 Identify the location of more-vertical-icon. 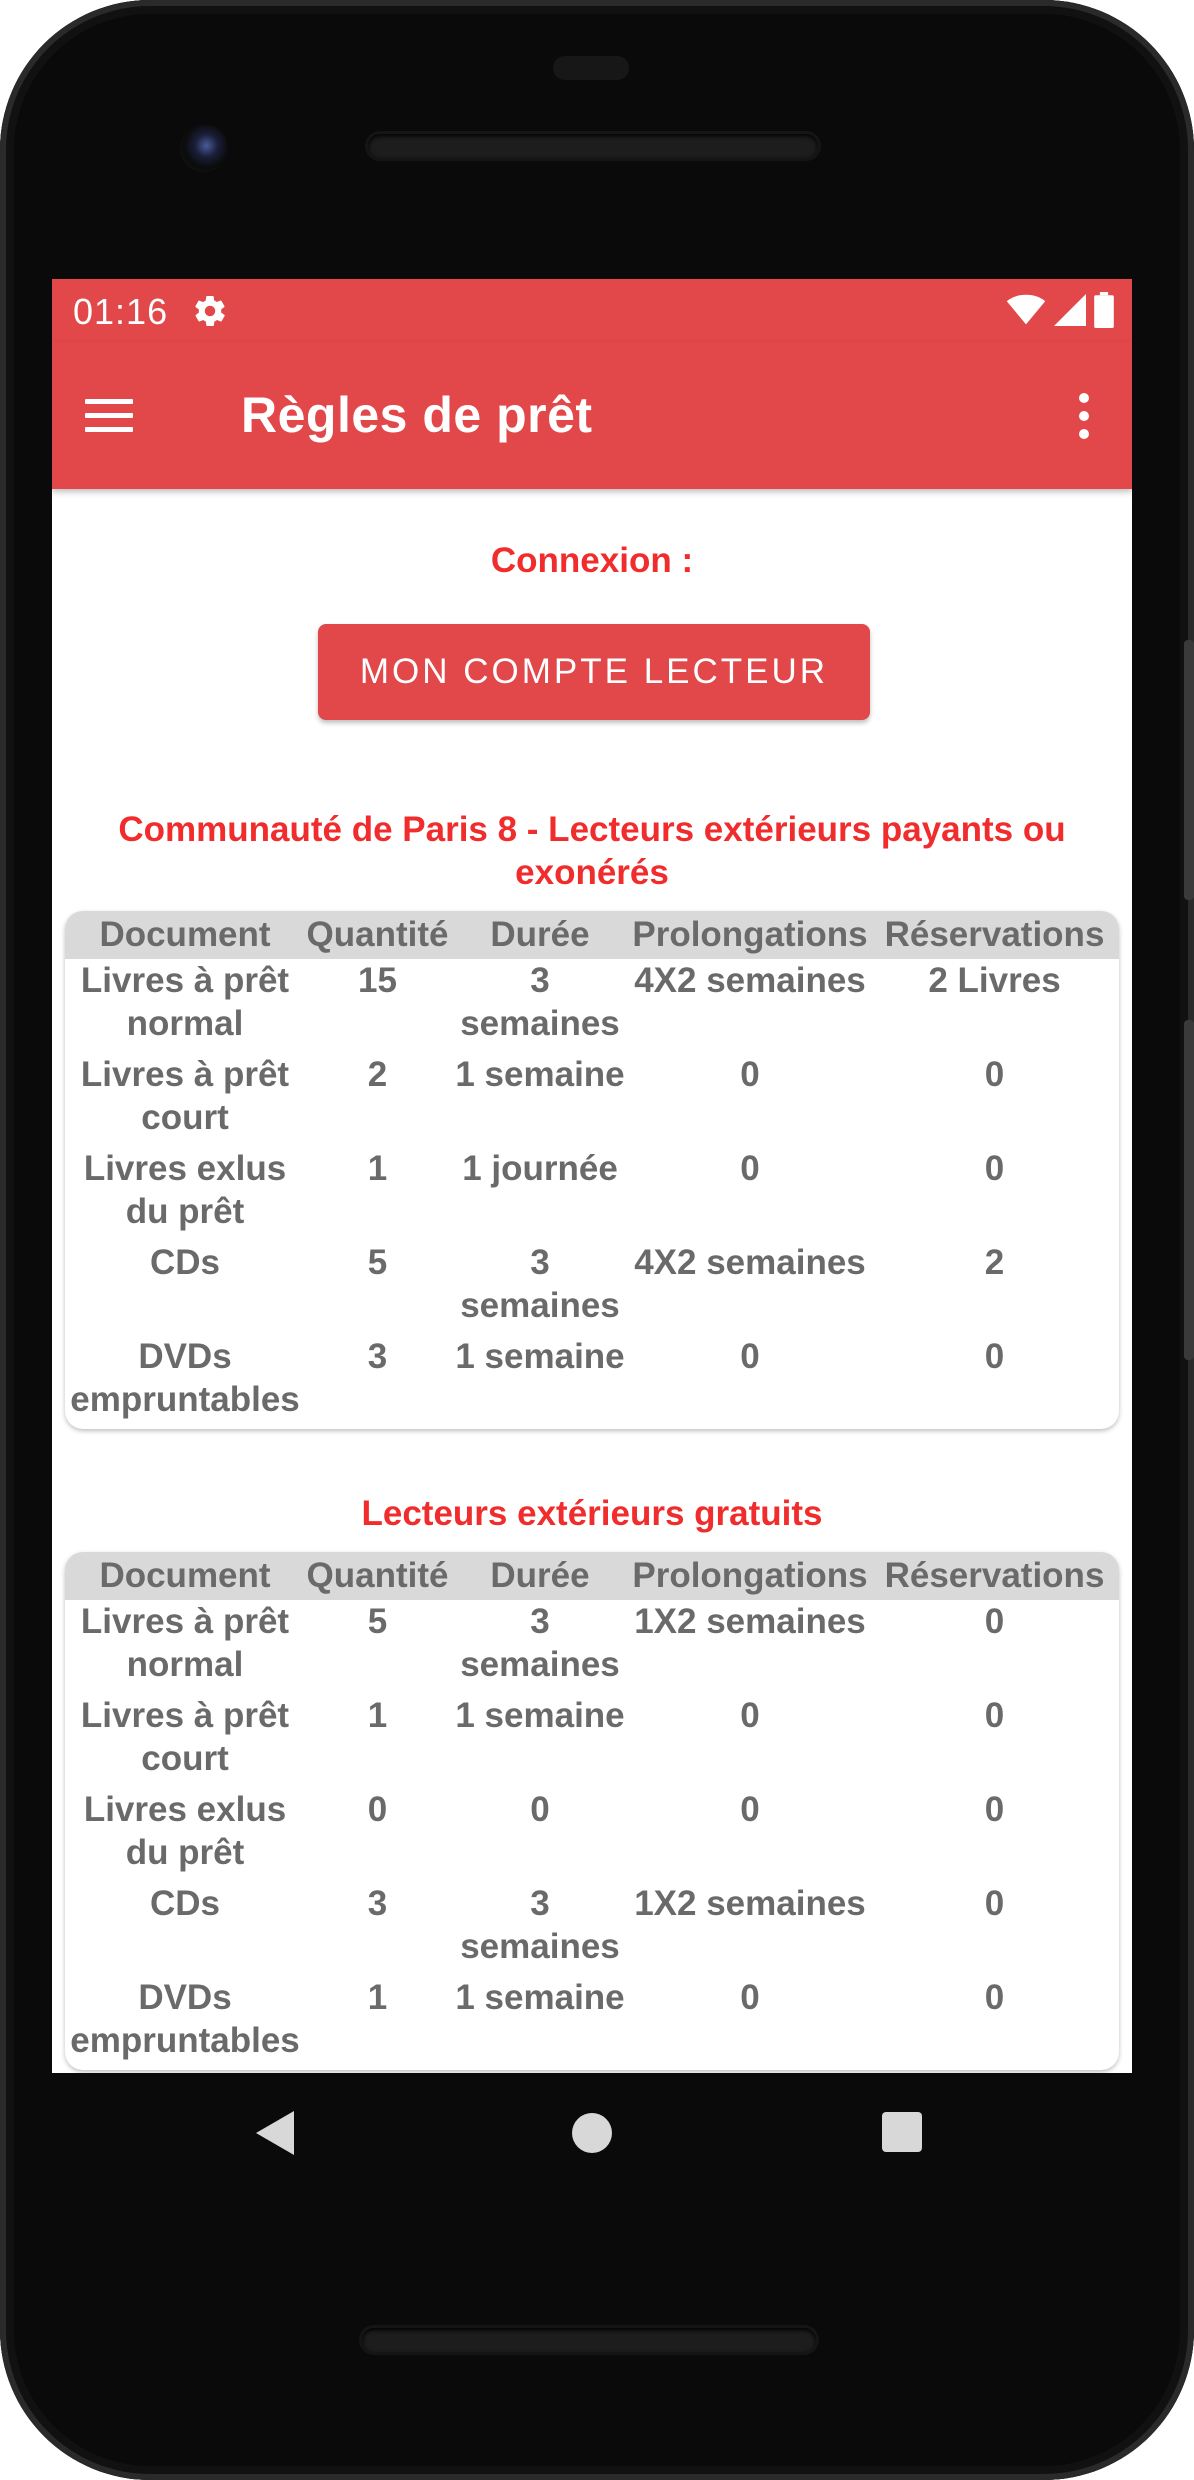
(1084, 416).